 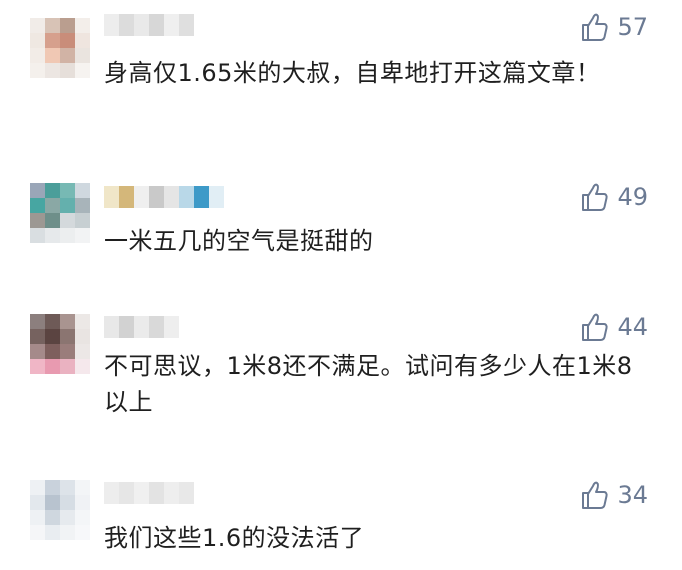 I want to click on like-button: 49, so click(x=614, y=197).